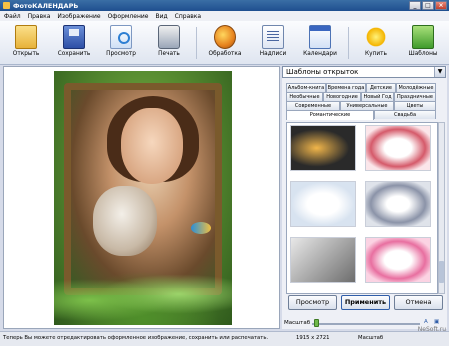 The width and height of the screenshot is (449, 346). Describe the element at coordinates (201, 228) in the screenshot. I see `bird` at that location.